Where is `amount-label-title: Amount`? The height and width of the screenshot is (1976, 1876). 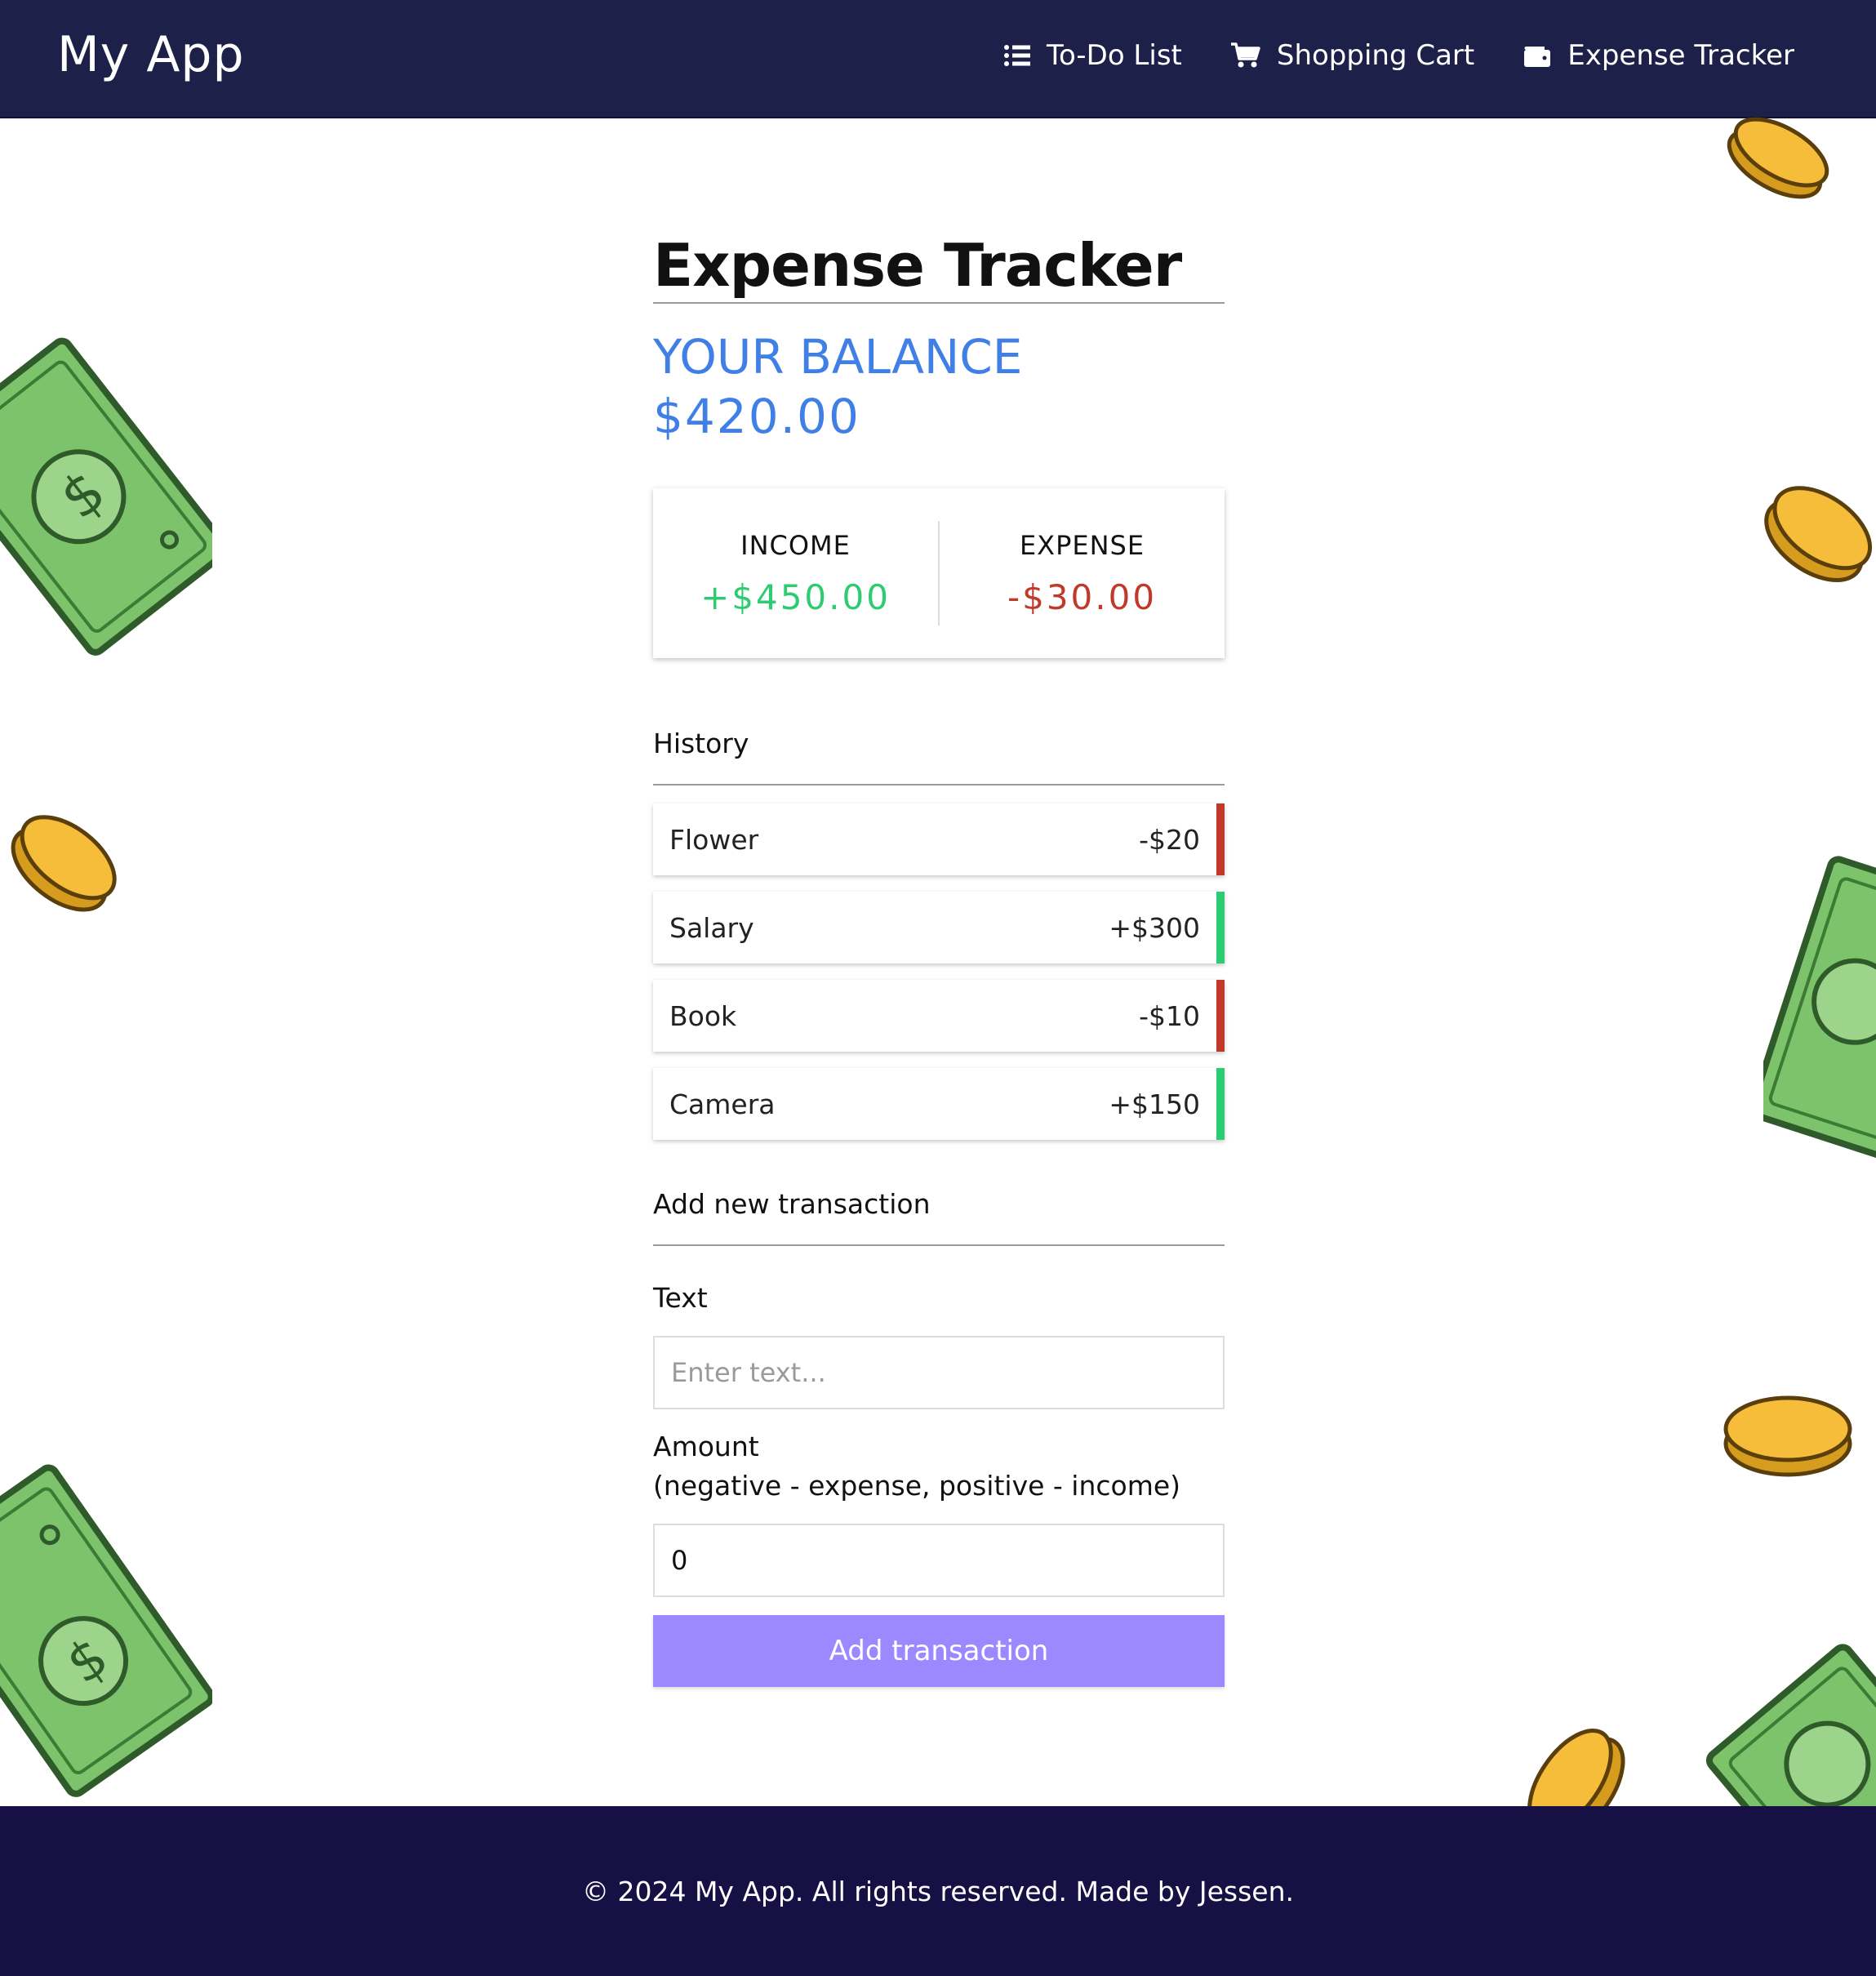 amount-label-title: Amount is located at coordinates (706, 1446).